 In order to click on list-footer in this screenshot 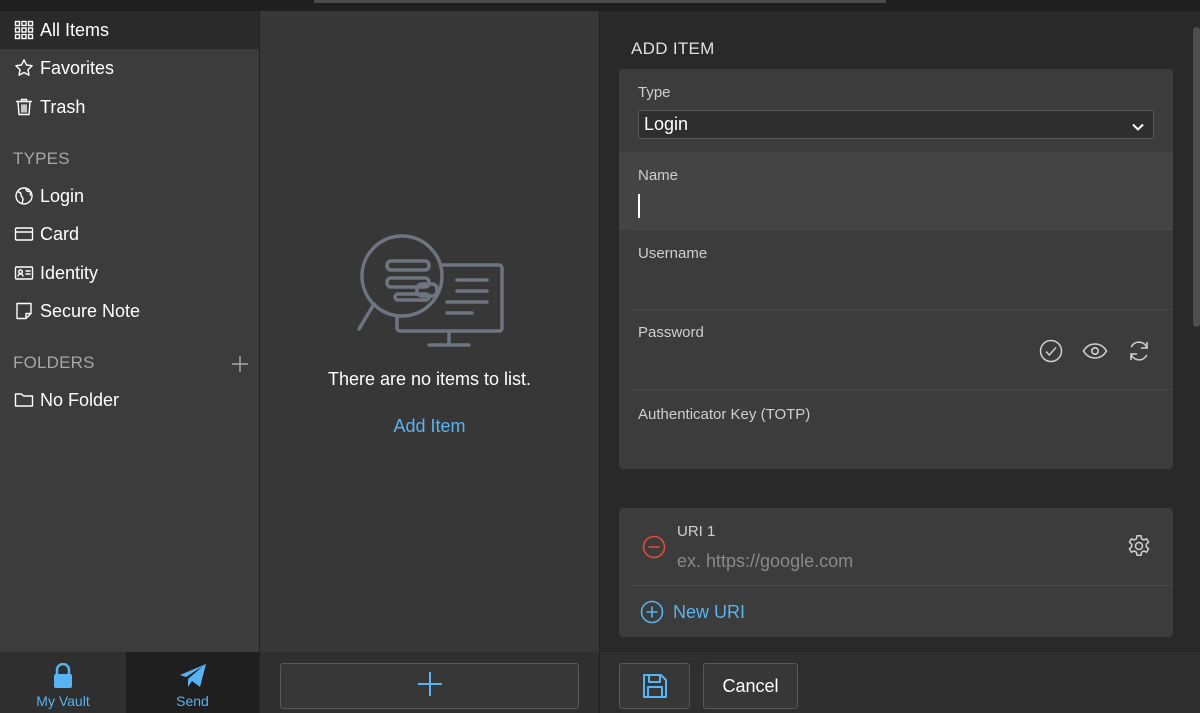, I will do `click(429, 682)`.